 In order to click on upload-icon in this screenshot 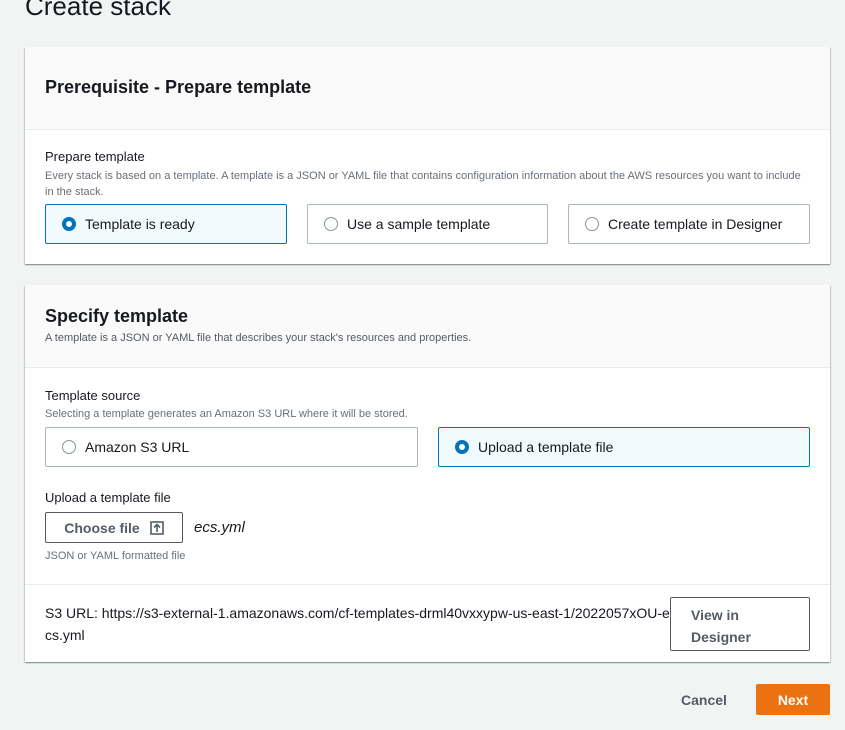, I will do `click(156, 527)`.